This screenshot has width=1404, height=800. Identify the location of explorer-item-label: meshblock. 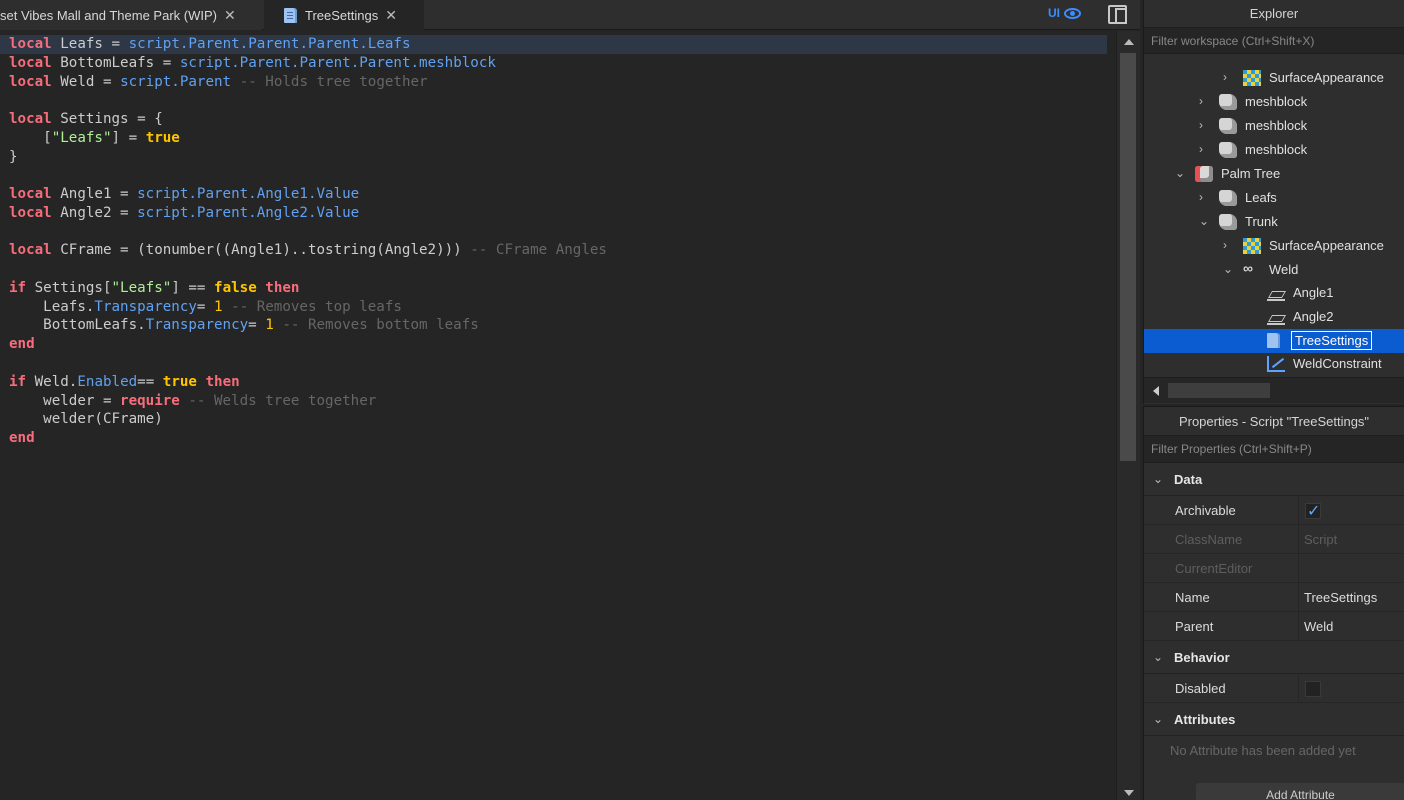
(1276, 149).